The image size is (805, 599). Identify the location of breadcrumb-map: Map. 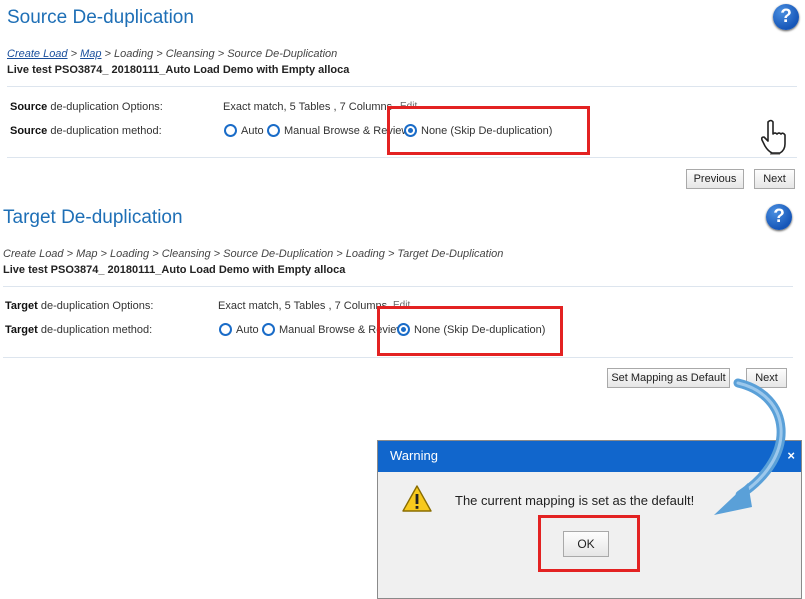
(90, 54).